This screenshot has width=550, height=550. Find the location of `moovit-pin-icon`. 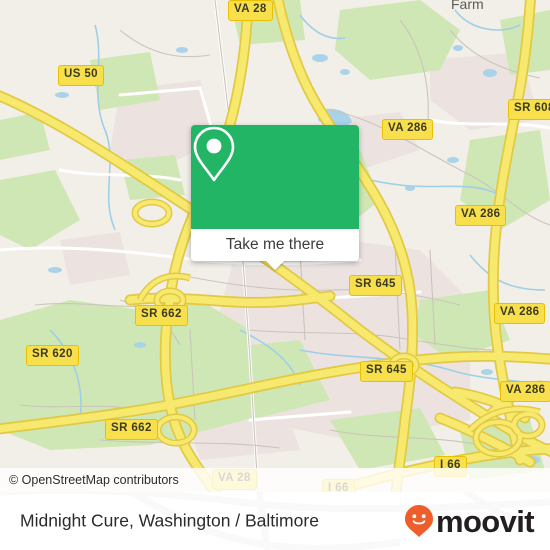

moovit-pin-icon is located at coordinates (418, 521).